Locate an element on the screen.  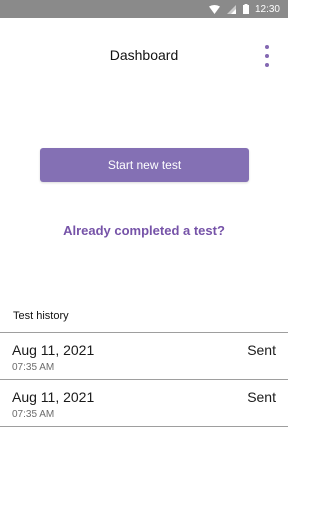
start-new-test-button: Start new test is located at coordinates (144, 165).